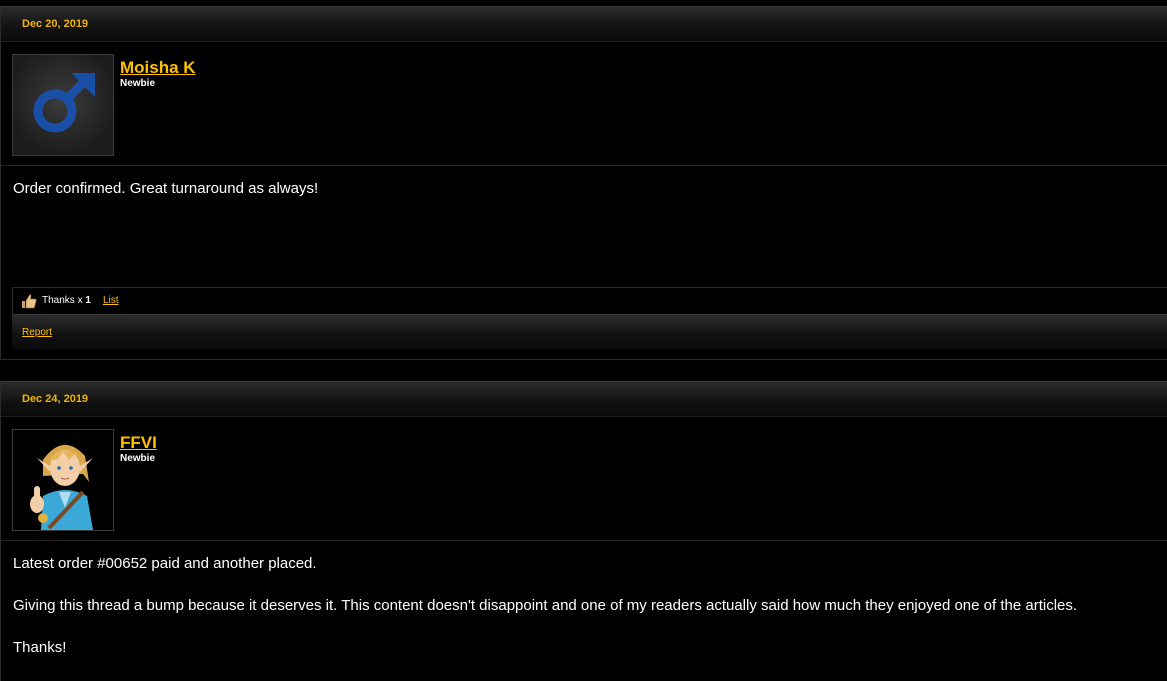 This screenshot has height=681, width=1167. I want to click on message-paragraph: Thanks!, so click(40, 647).